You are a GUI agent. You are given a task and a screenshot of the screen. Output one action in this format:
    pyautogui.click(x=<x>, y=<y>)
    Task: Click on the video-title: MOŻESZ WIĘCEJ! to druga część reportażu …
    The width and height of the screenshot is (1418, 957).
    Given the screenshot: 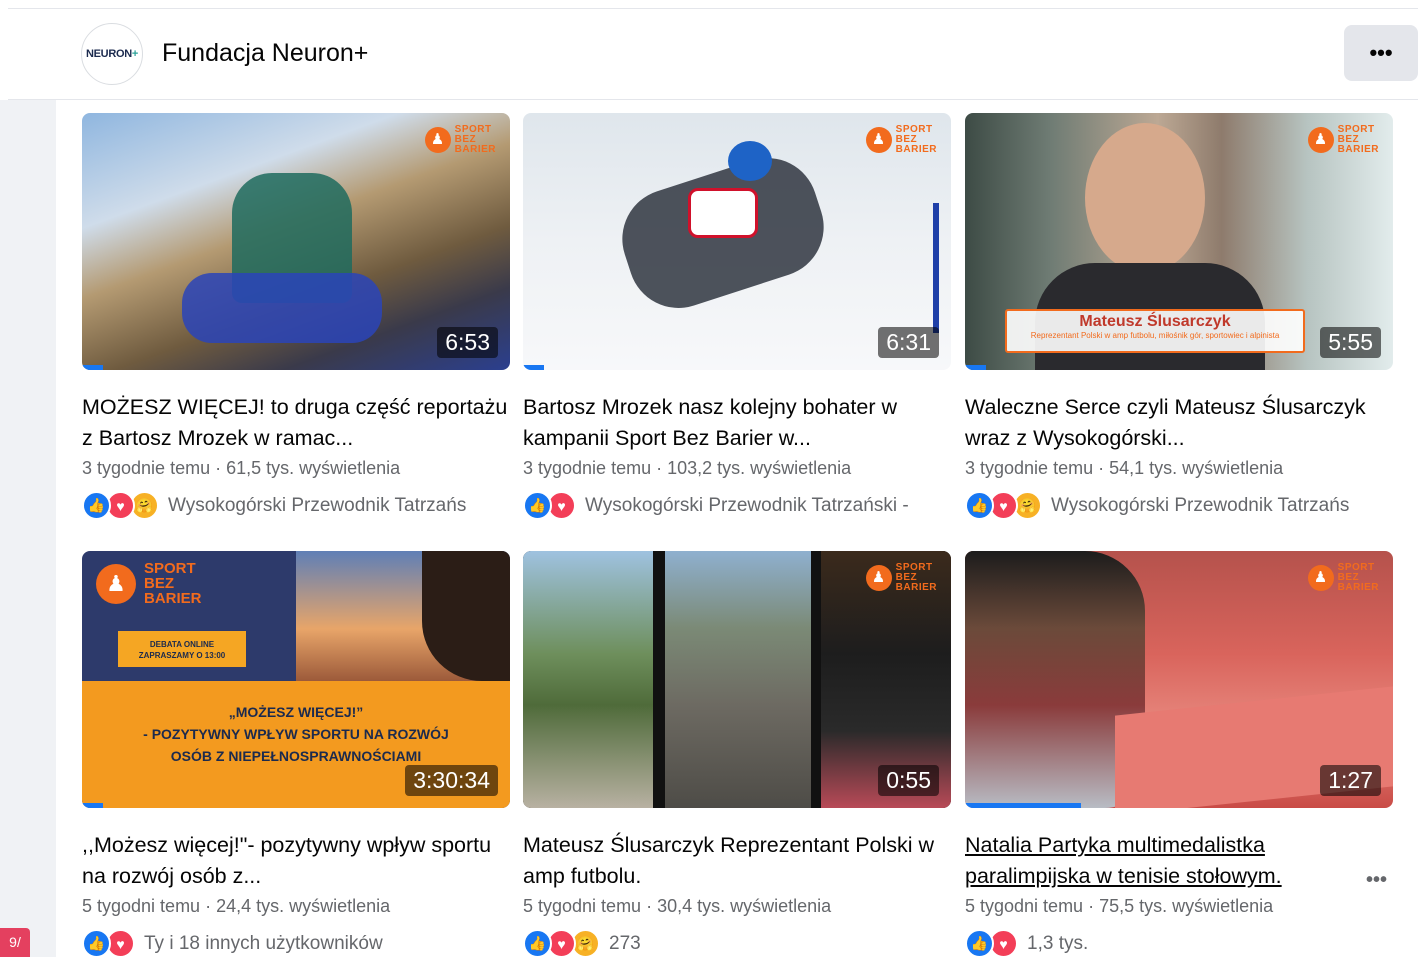 What is the action you would take?
    pyautogui.click(x=296, y=423)
    